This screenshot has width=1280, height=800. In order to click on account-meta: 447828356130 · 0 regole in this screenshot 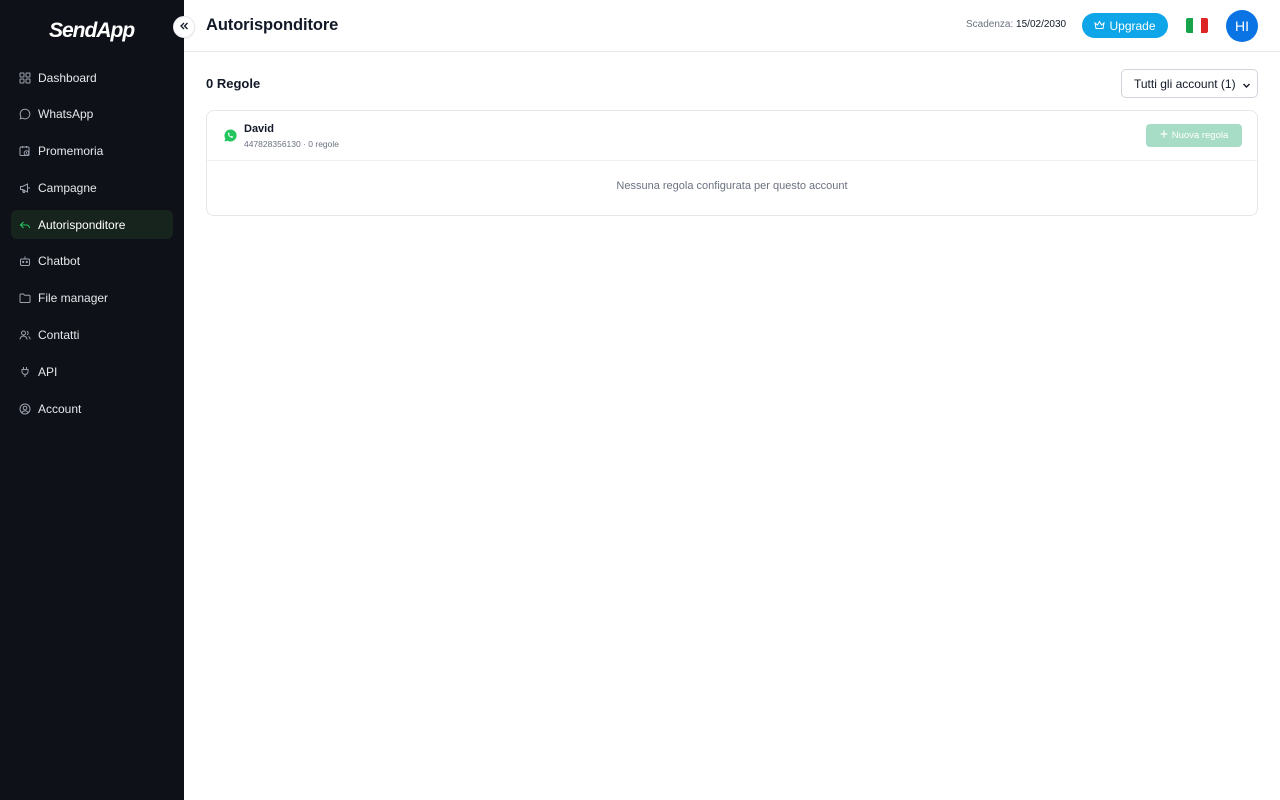, I will do `click(291, 144)`.